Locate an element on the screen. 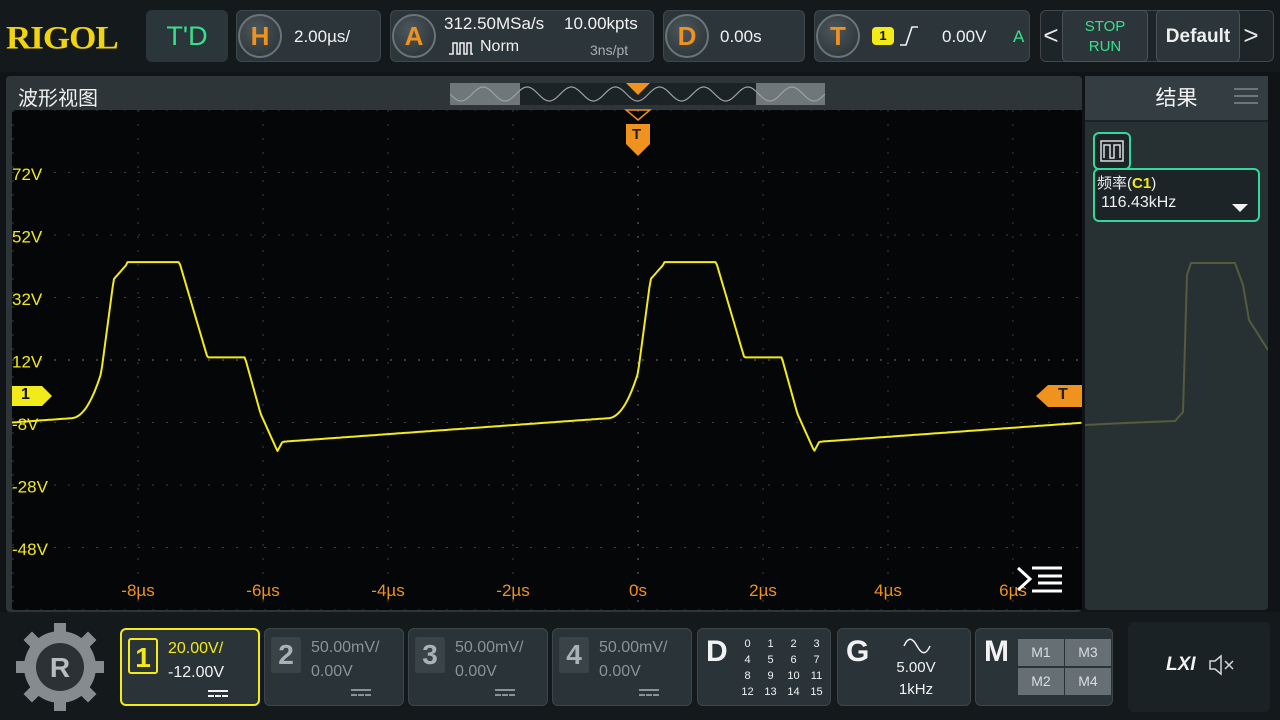  trigger-key-button: T is located at coordinates (838, 36).